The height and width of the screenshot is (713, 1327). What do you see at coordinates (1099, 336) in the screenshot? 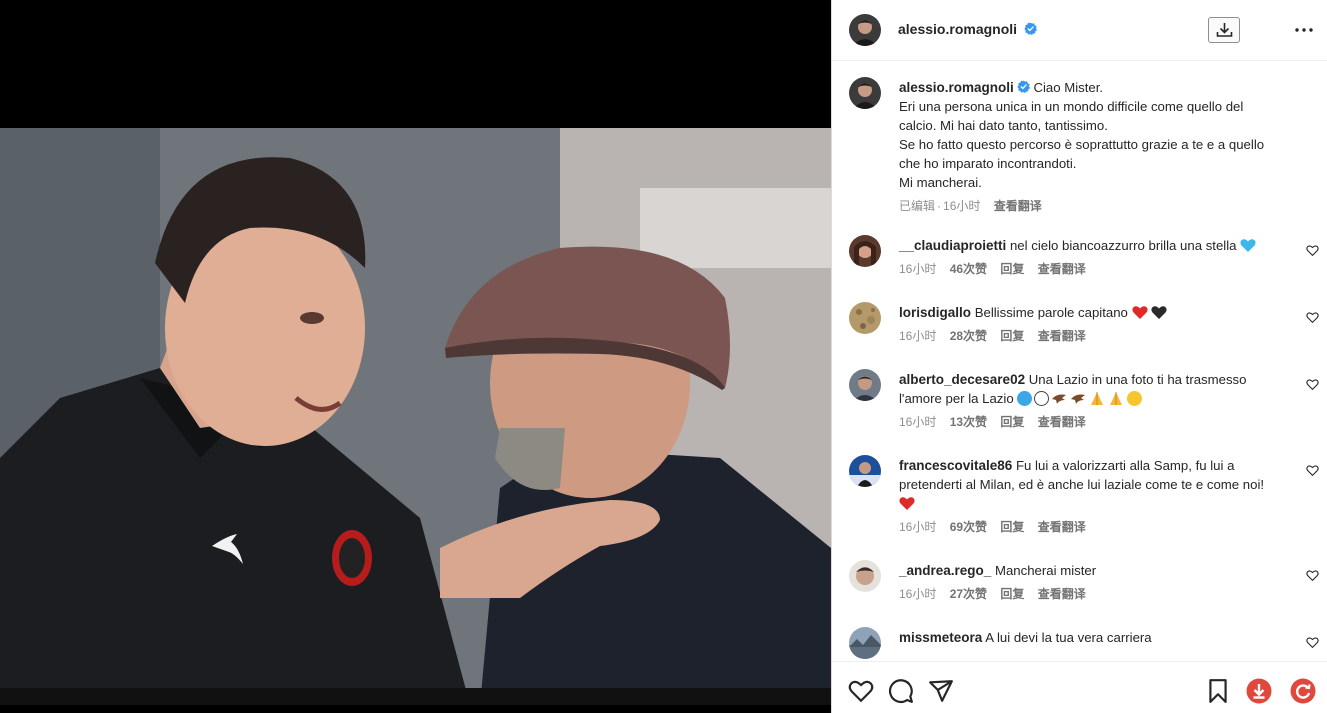
I see `comment-meta: 16小时 28次赞 回复 查看翻译` at bounding box center [1099, 336].